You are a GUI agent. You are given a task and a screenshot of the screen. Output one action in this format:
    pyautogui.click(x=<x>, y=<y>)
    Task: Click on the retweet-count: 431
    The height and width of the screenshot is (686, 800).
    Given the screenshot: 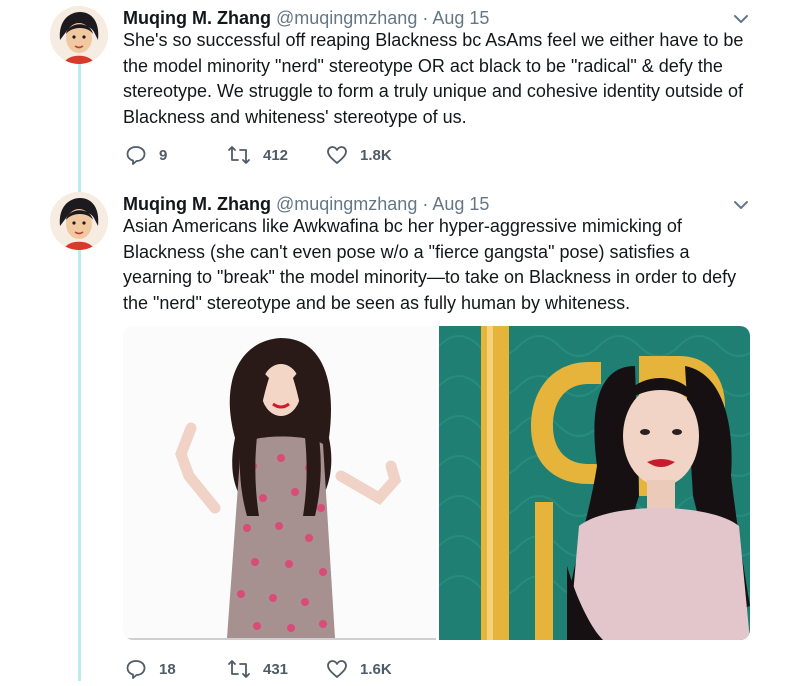 What is the action you would take?
    pyautogui.click(x=276, y=669)
    